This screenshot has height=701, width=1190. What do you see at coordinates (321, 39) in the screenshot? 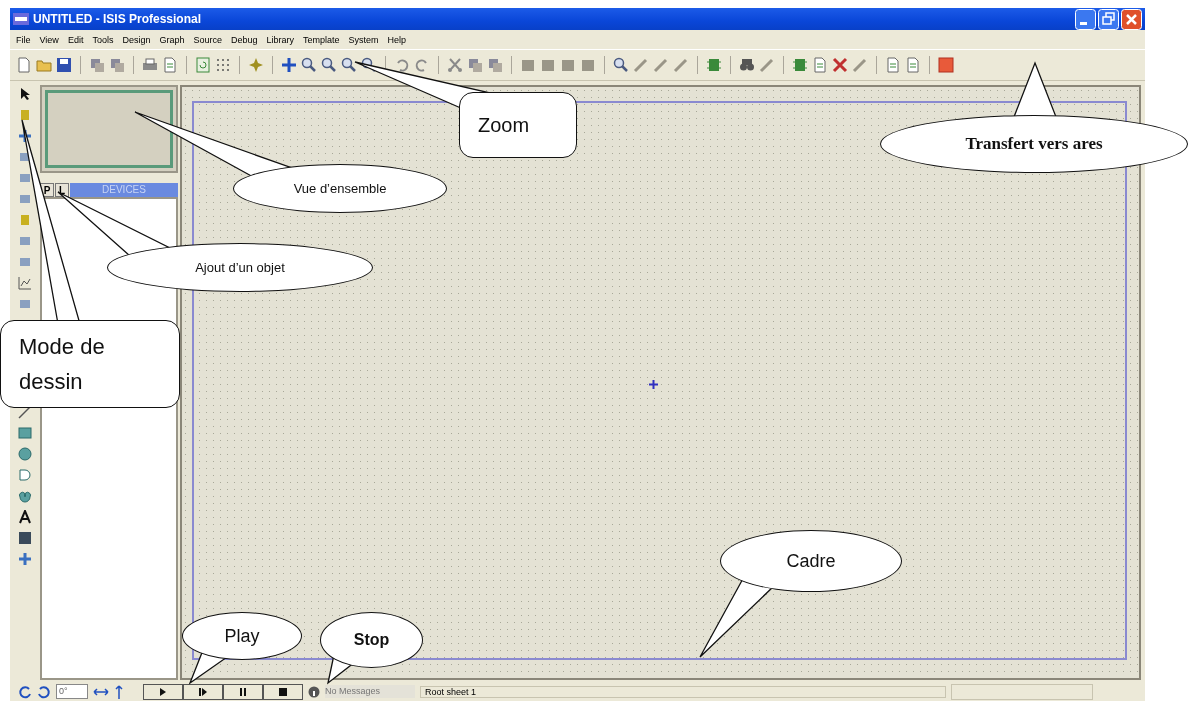
I see `menu-item: Template` at bounding box center [321, 39].